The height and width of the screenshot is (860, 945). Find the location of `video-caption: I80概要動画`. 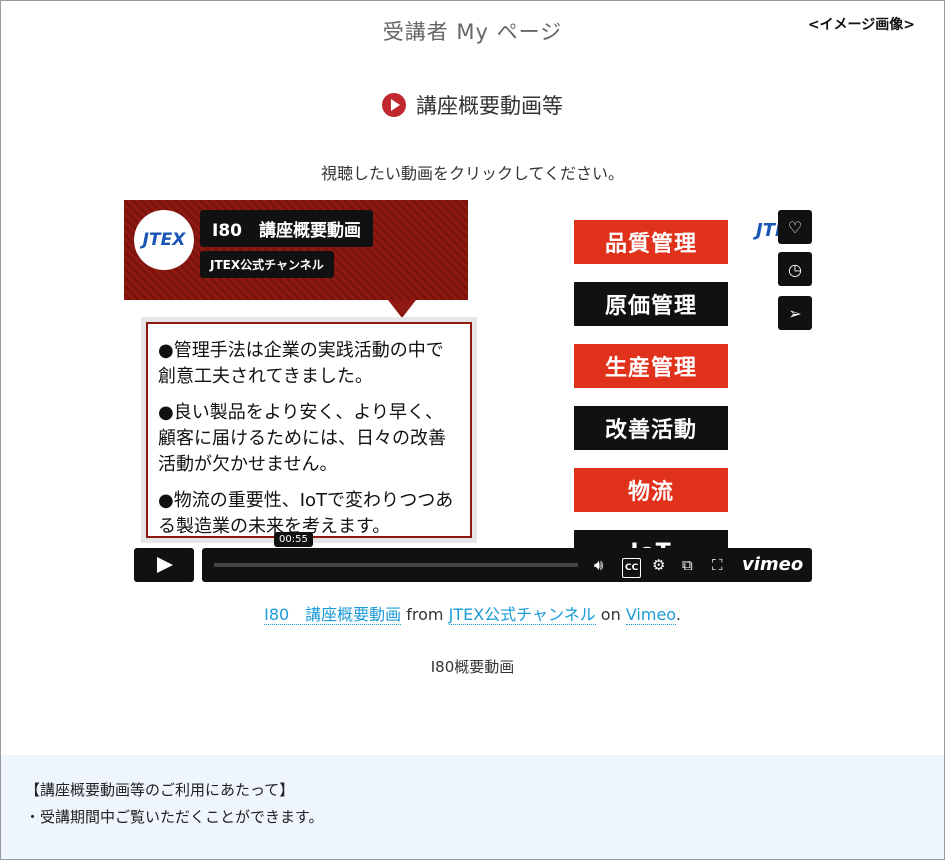

video-caption: I80概要動画 is located at coordinates (472, 667).